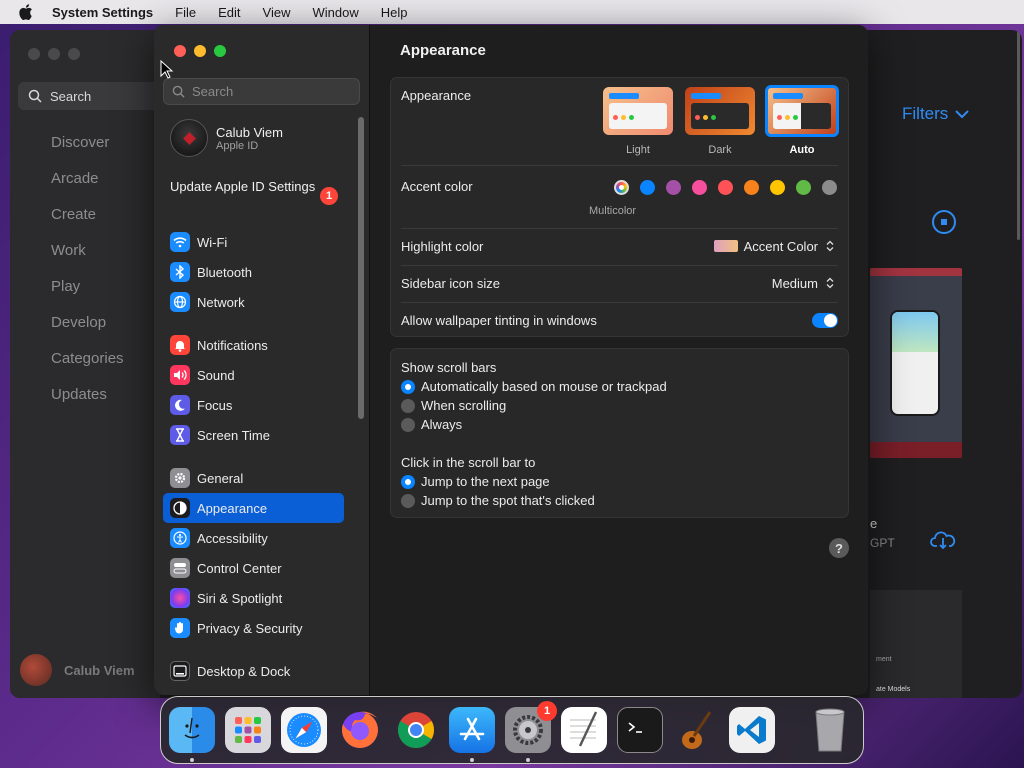 The width and height of the screenshot is (1024, 768). What do you see at coordinates (498, 500) in the screenshot?
I see `radio-jump-to-spot: Jump to the spot that's clicked` at bounding box center [498, 500].